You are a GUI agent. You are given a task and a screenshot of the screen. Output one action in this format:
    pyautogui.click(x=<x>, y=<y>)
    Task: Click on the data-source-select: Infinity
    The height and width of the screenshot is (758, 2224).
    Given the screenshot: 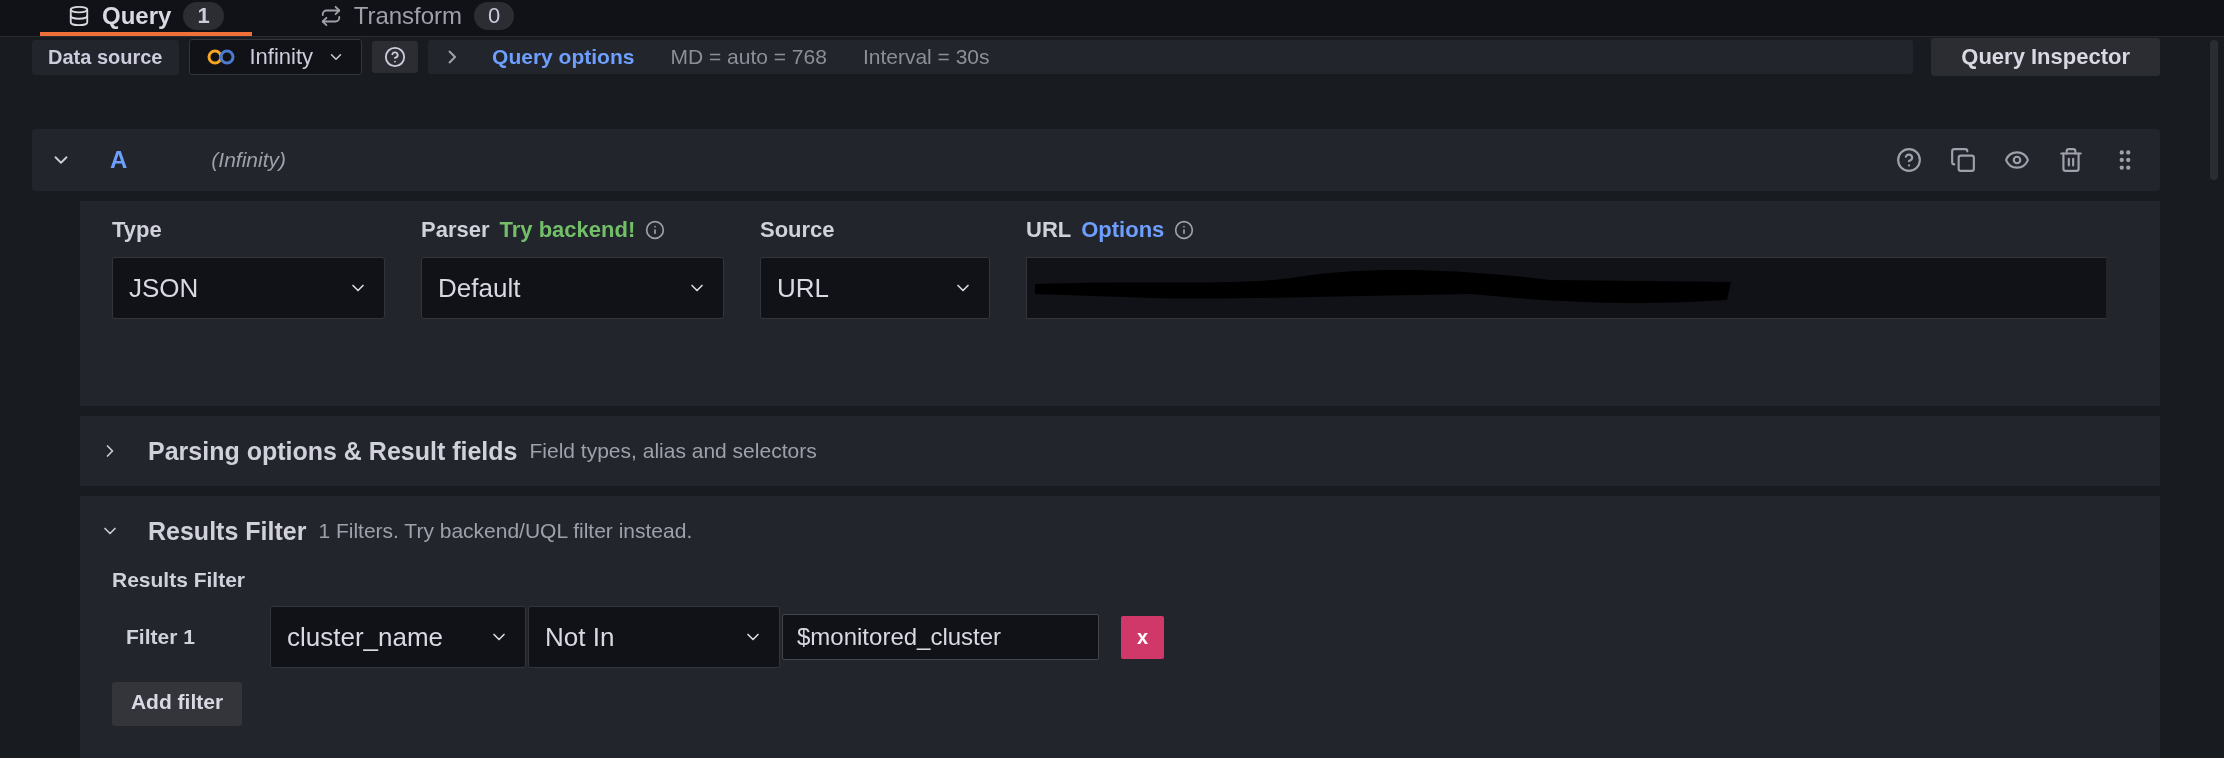 What is the action you would take?
    pyautogui.click(x=275, y=57)
    